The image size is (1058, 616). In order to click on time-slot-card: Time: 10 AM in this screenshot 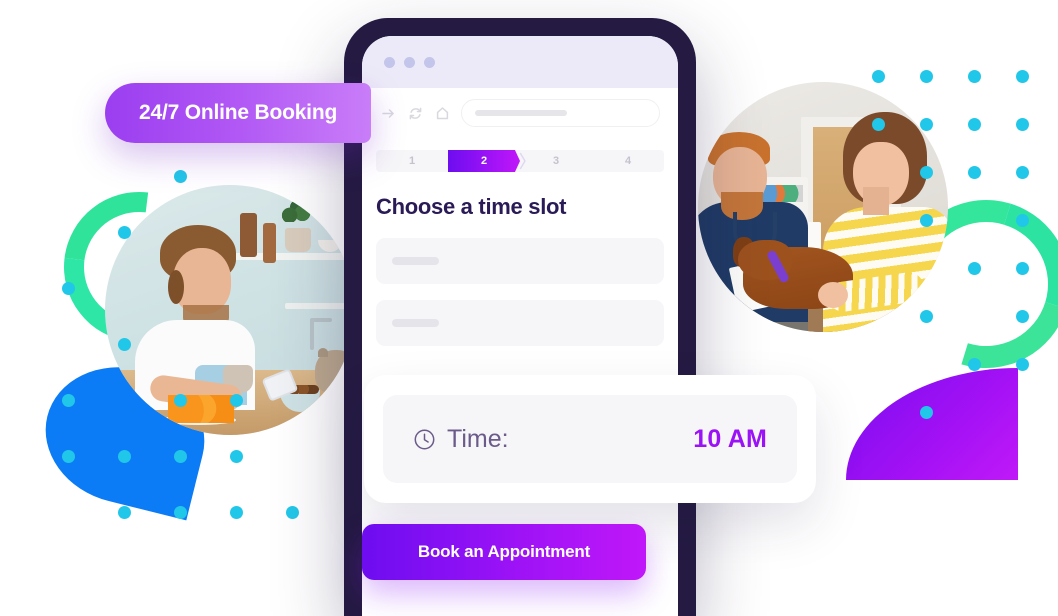, I will do `click(590, 439)`.